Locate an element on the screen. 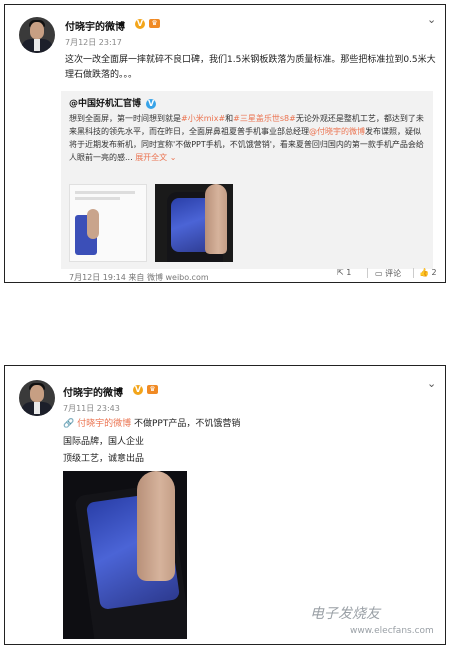  post-time: 7月12日 23:17 is located at coordinates (93, 42).